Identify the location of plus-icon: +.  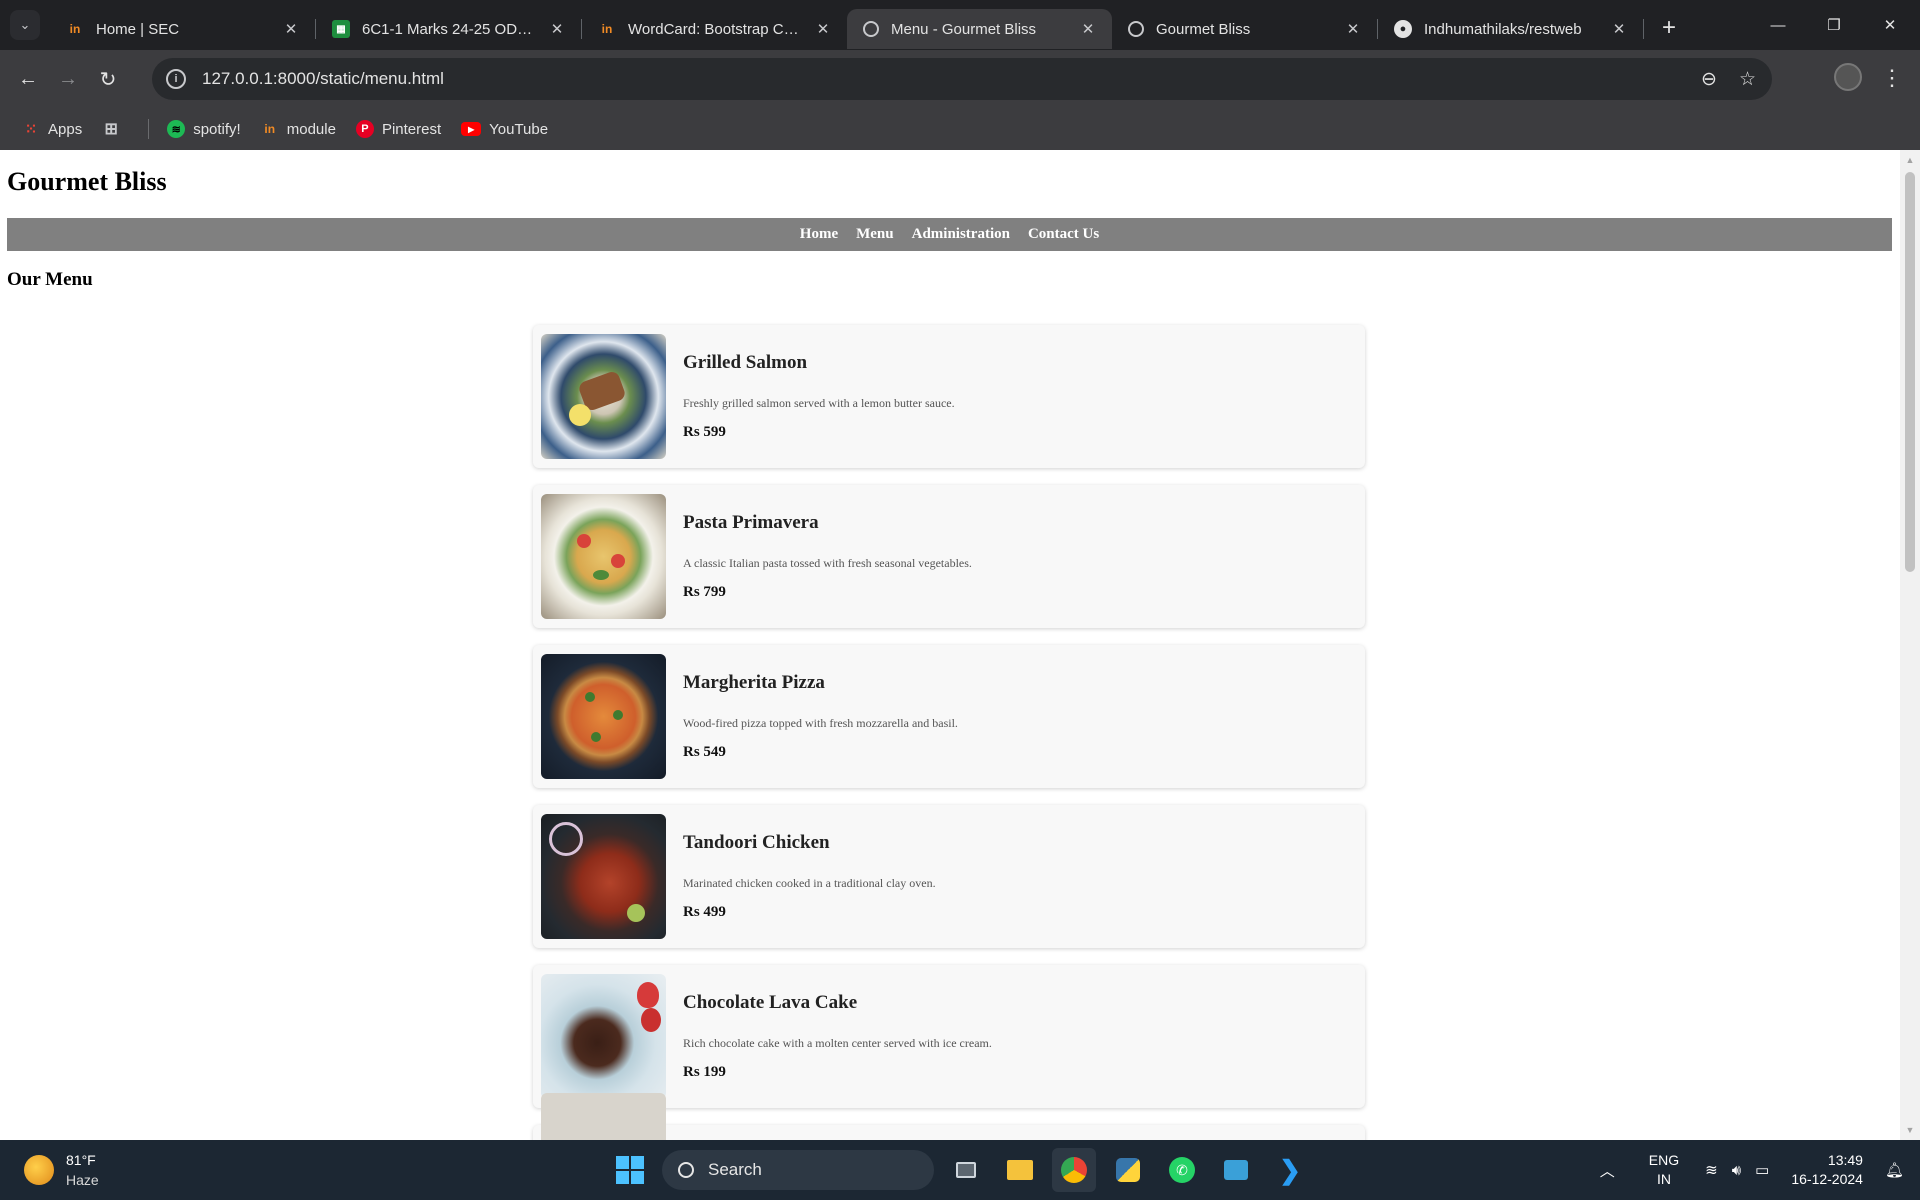
(1668, 27).